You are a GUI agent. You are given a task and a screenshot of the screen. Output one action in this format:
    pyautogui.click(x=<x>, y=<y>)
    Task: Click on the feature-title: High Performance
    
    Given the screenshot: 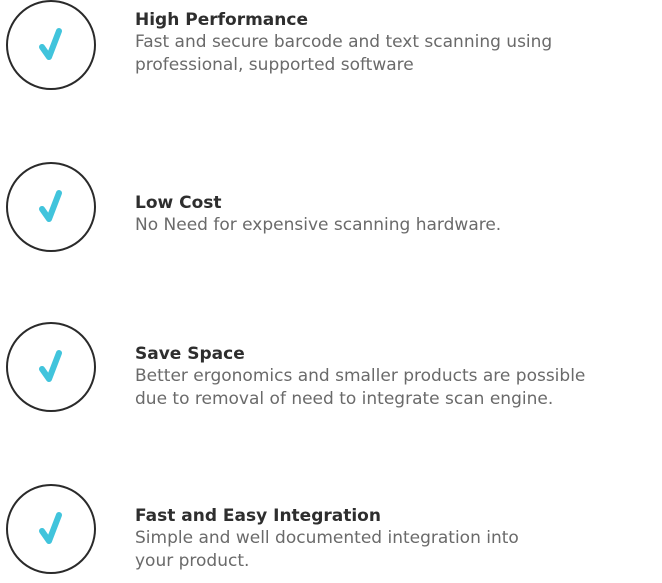 What is the action you would take?
    pyautogui.click(x=221, y=20)
    